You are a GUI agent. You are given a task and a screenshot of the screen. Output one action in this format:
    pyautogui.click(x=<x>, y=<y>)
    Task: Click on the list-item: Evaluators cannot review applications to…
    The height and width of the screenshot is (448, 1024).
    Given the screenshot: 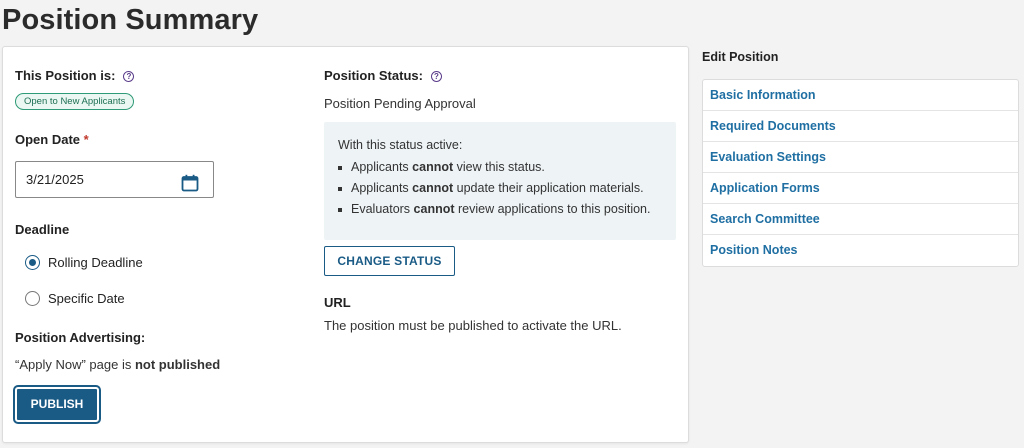 What is the action you would take?
    pyautogui.click(x=500, y=209)
    